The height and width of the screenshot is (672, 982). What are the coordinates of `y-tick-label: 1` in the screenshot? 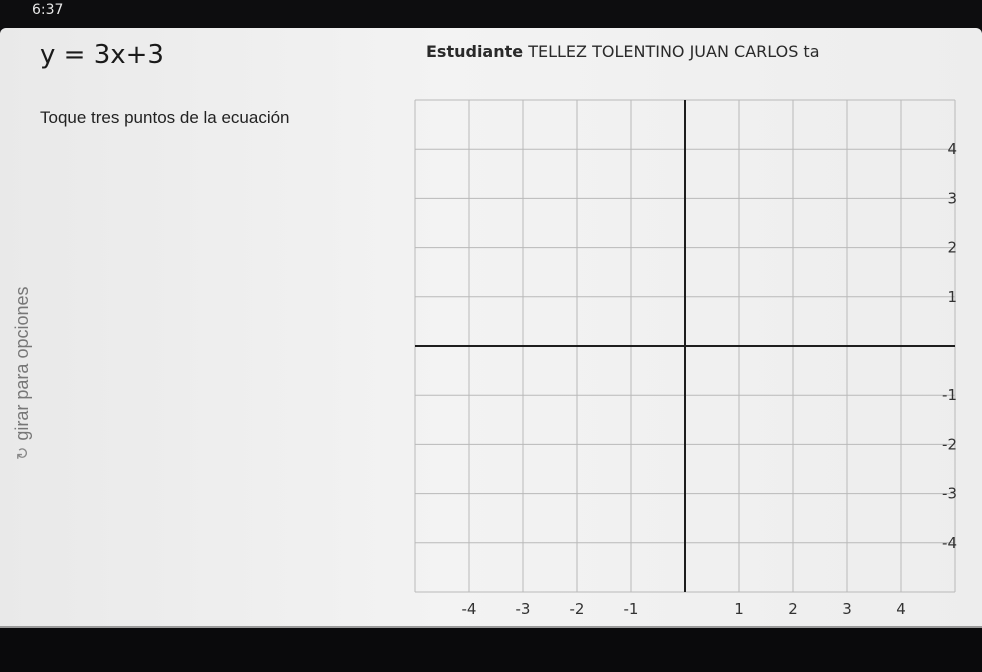 It's located at (952, 297).